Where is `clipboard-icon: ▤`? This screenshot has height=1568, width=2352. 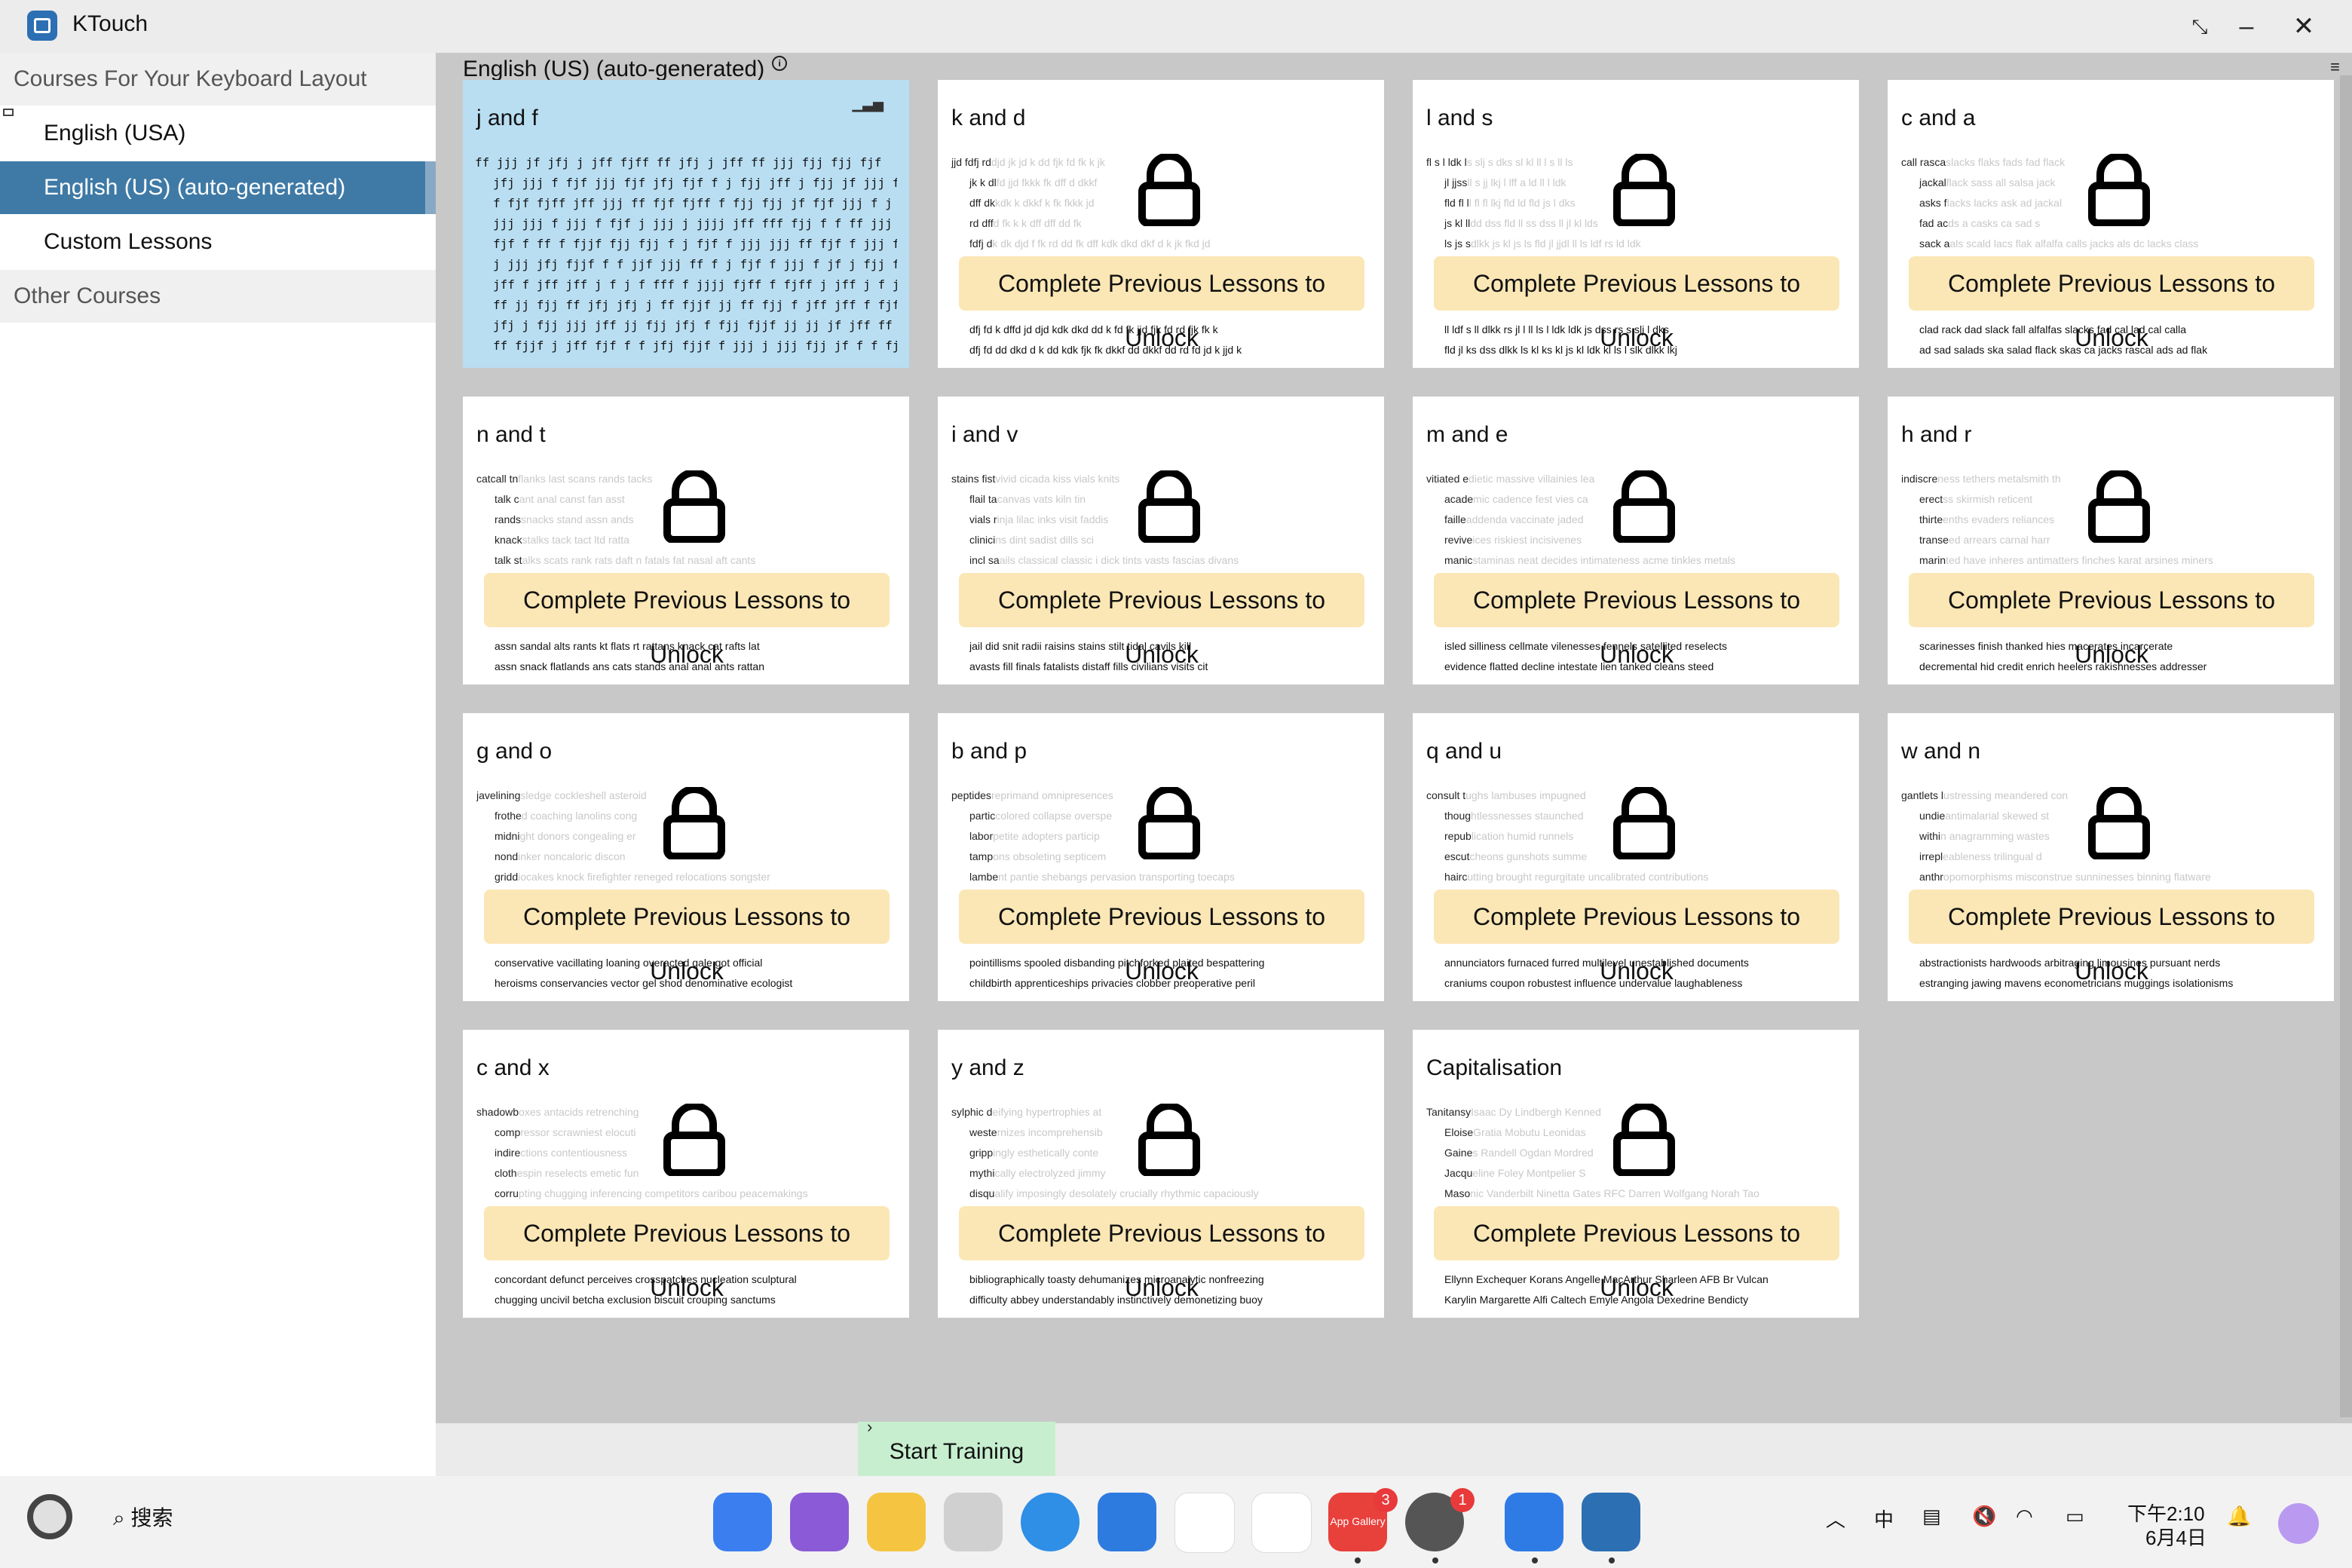
clipboard-icon: ▤ is located at coordinates (1931, 1516).